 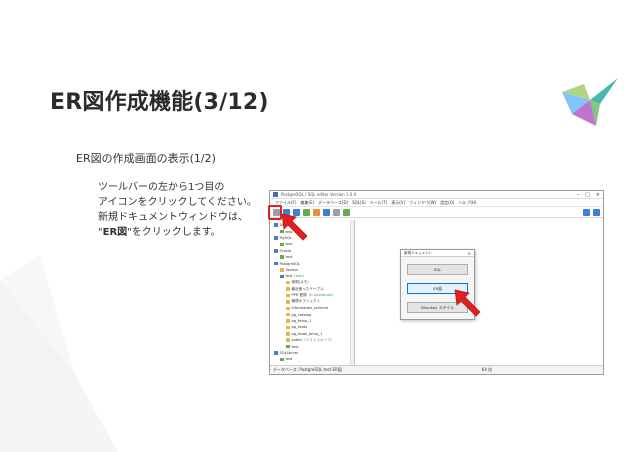 What do you see at coordinates (301, 314) in the screenshot?
I see `tree-item-label: pg_catalog` at bounding box center [301, 314].